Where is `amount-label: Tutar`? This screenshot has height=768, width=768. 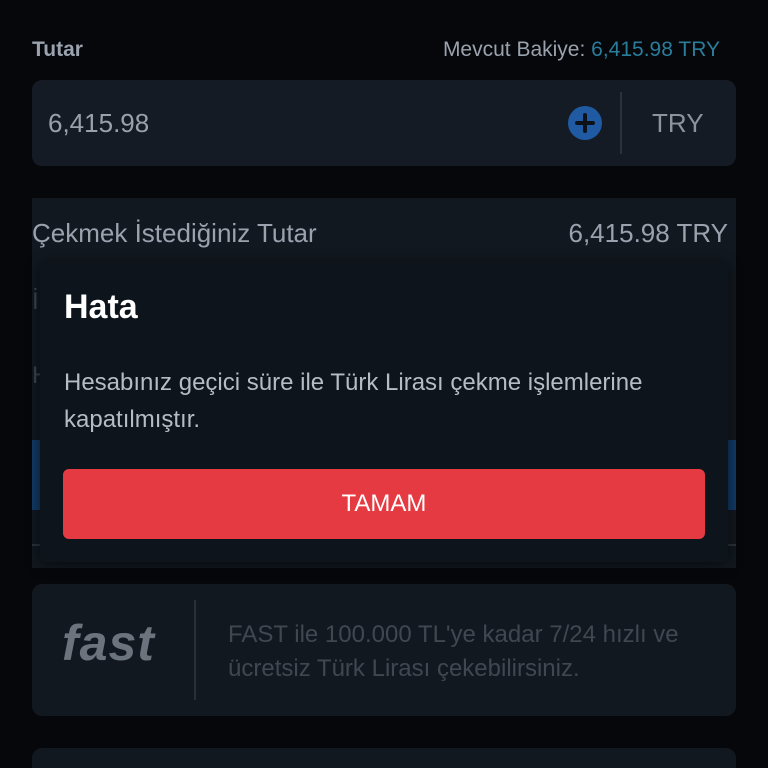
amount-label: Tutar is located at coordinates (57, 49).